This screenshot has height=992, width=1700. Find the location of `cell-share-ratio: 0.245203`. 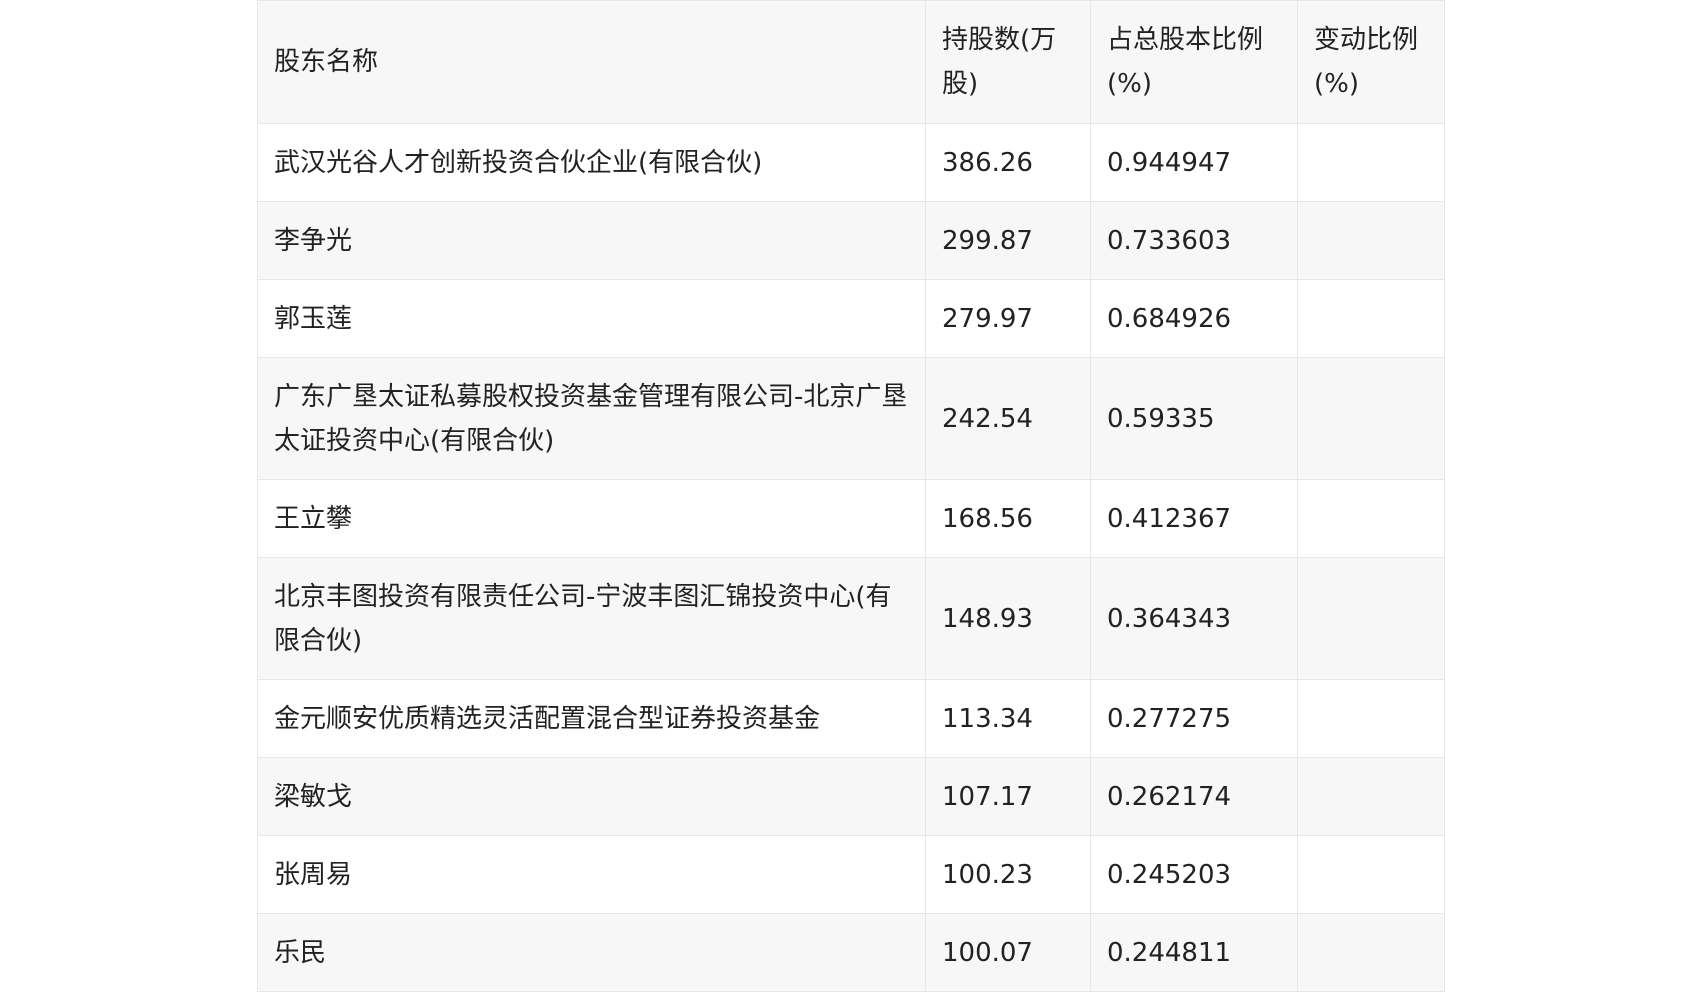

cell-share-ratio: 0.245203 is located at coordinates (1194, 874).